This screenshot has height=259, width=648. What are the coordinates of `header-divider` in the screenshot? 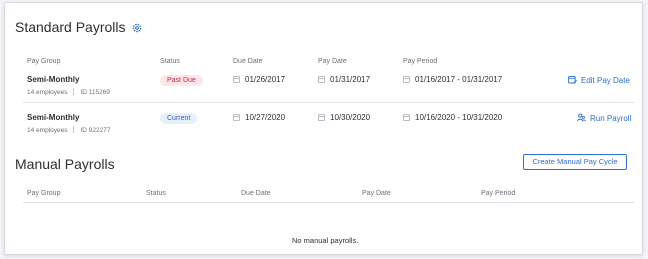 It's located at (328, 202).